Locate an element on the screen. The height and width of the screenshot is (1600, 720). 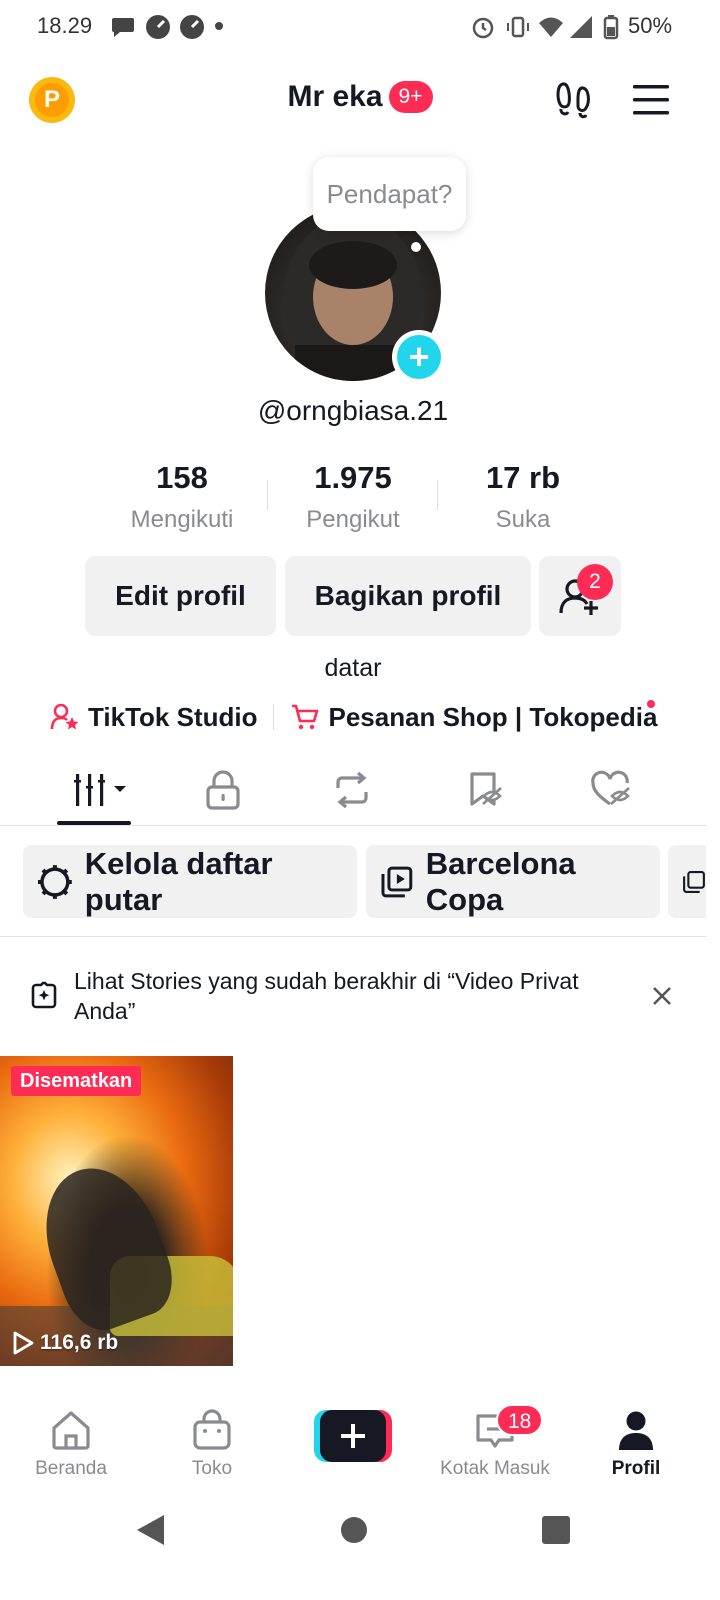
message-notification-icon is located at coordinates (123, 27).